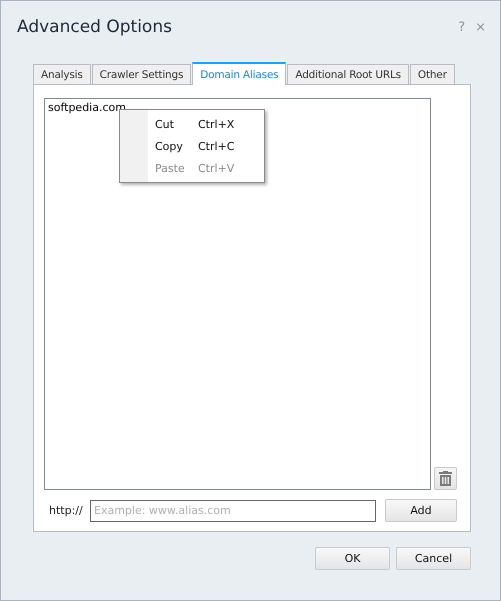 The width and height of the screenshot is (501, 601). Describe the element at coordinates (95, 27) in the screenshot. I see `window-title: Advanced Options` at that location.